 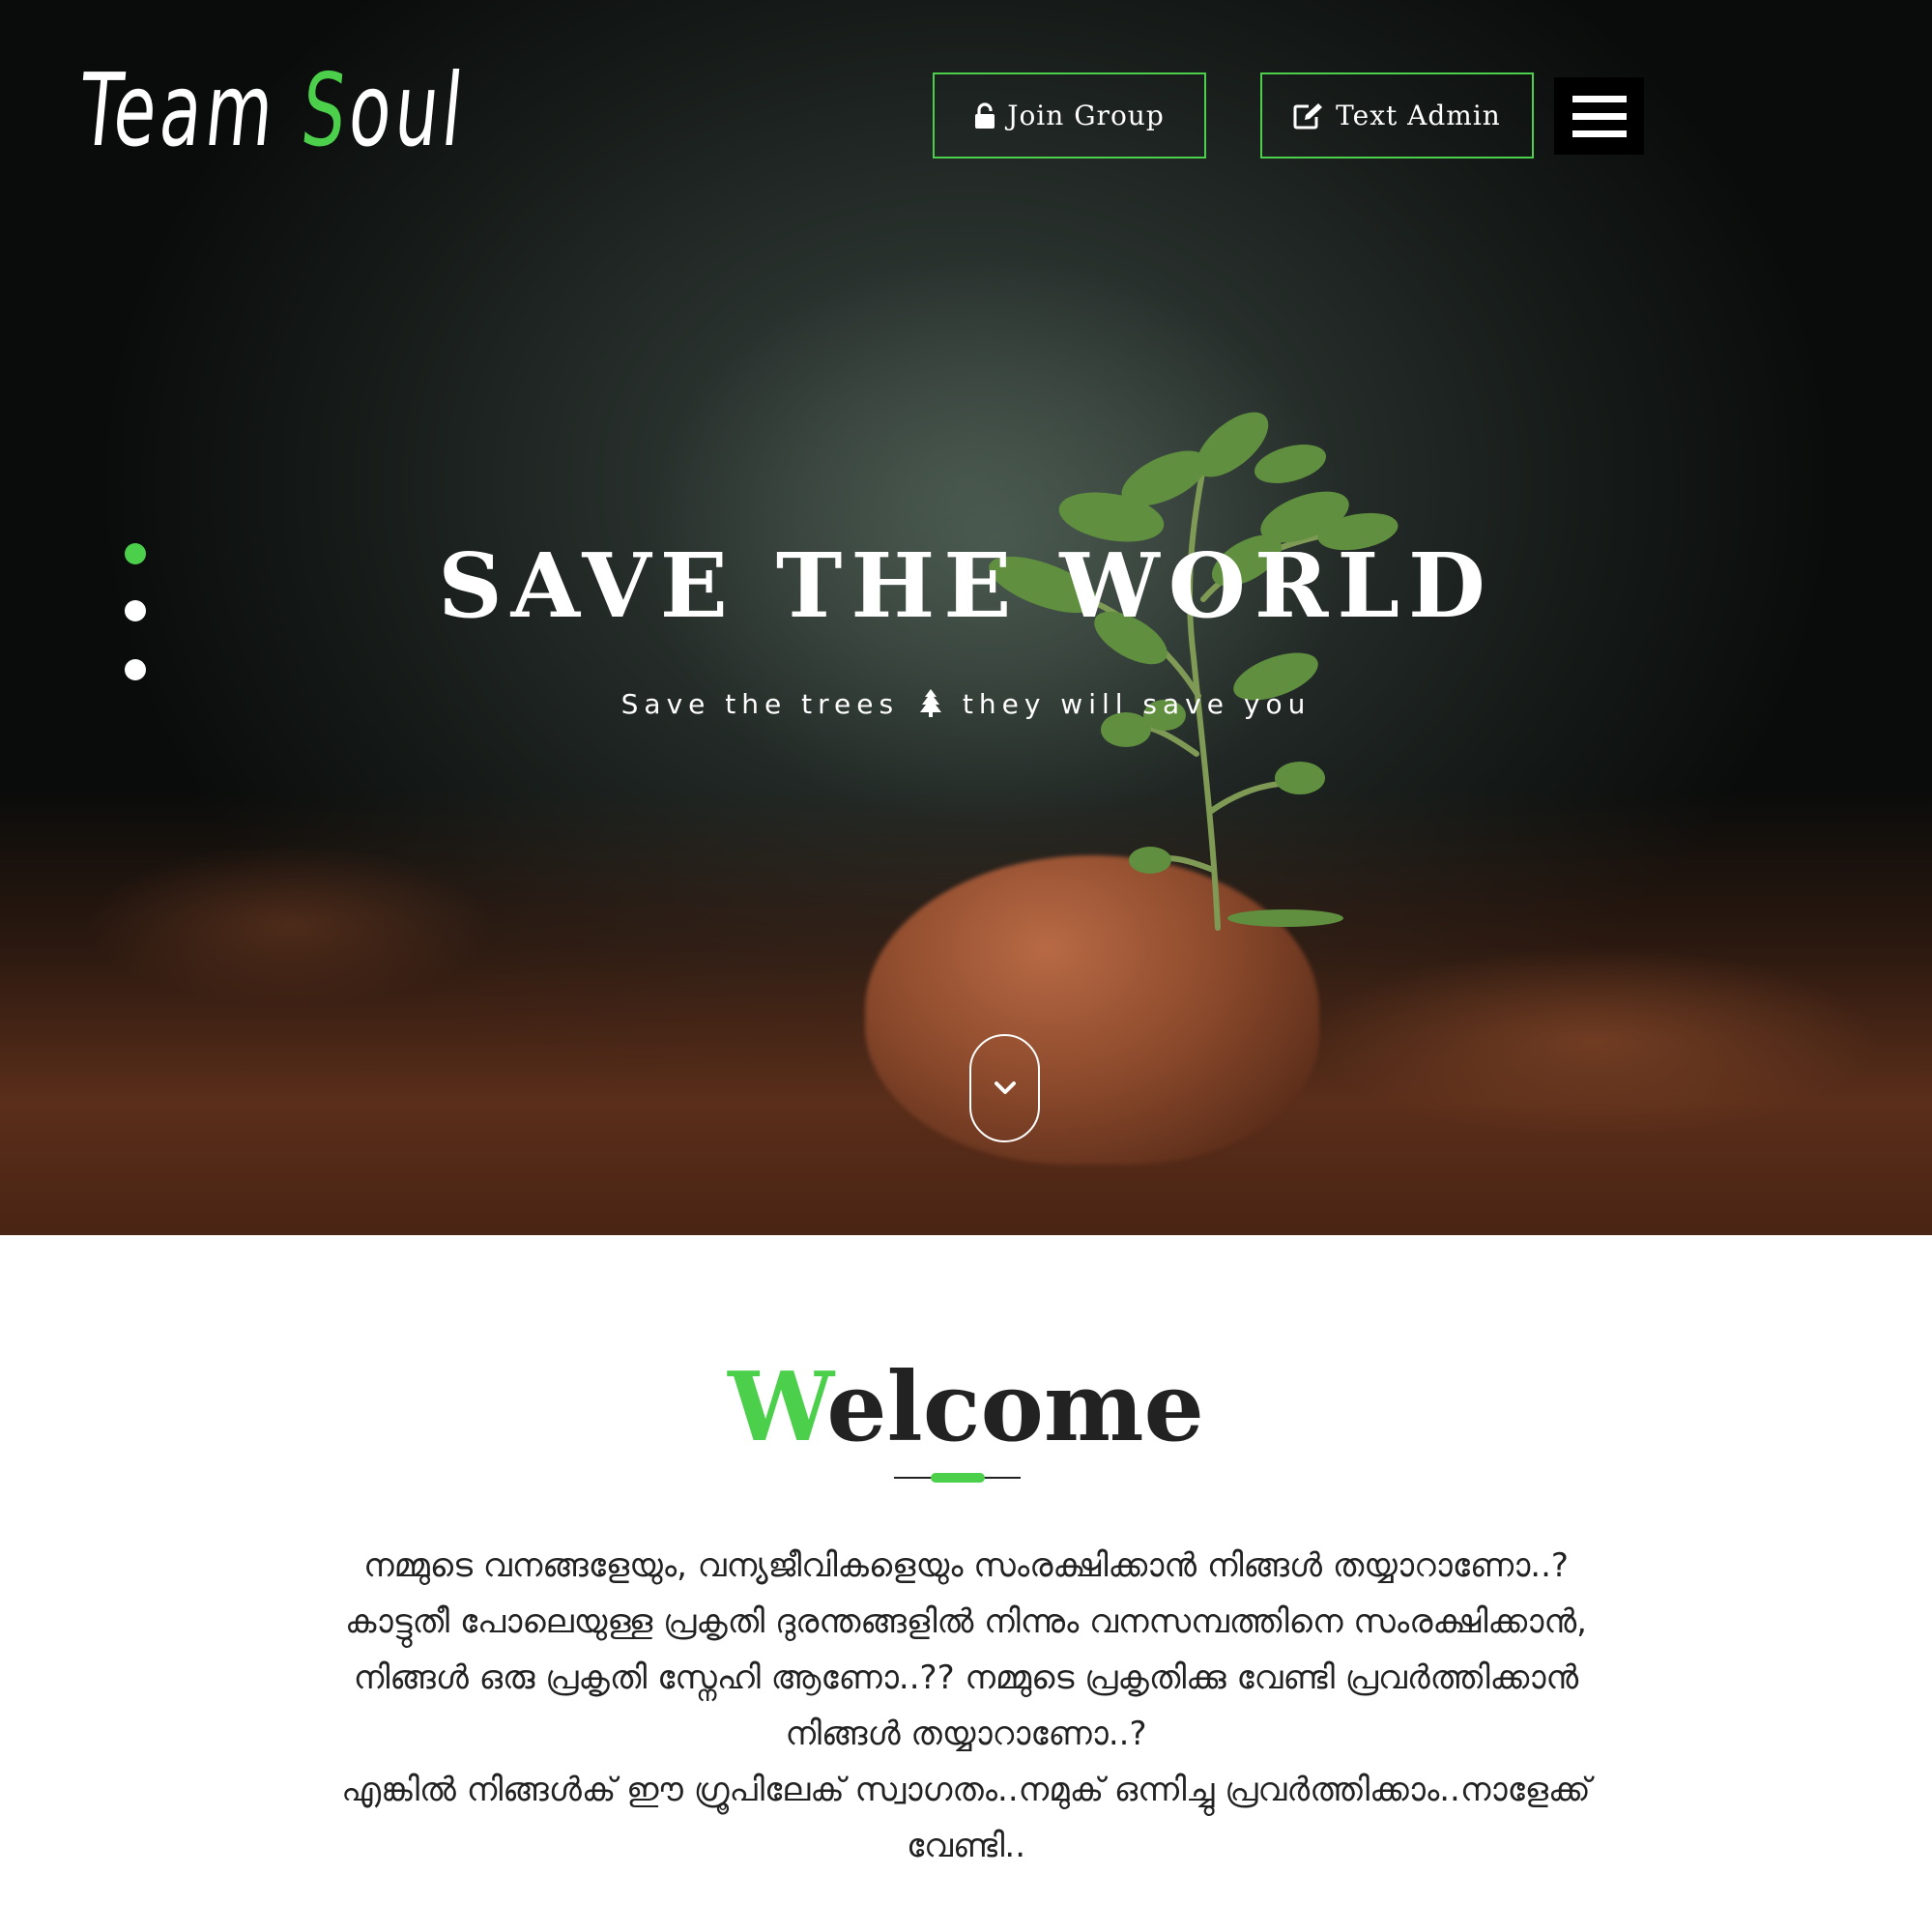 What do you see at coordinates (191, 110) in the screenshot?
I see `logo-text-part1: Team` at bounding box center [191, 110].